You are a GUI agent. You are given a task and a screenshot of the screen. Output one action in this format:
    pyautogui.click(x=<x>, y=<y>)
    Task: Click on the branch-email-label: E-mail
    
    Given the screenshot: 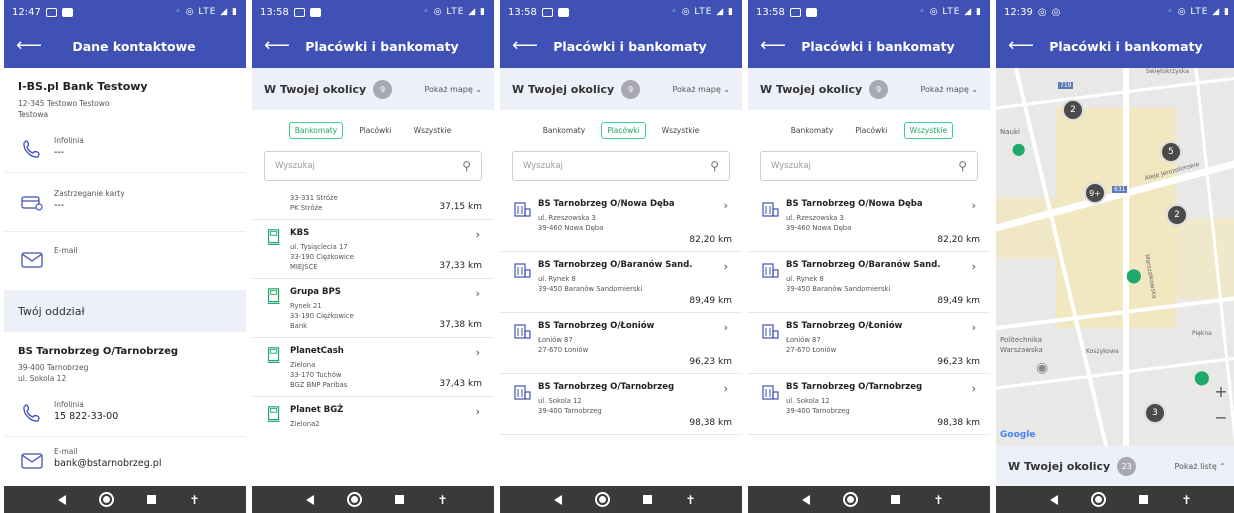 What is the action you would take?
    pyautogui.click(x=66, y=451)
    